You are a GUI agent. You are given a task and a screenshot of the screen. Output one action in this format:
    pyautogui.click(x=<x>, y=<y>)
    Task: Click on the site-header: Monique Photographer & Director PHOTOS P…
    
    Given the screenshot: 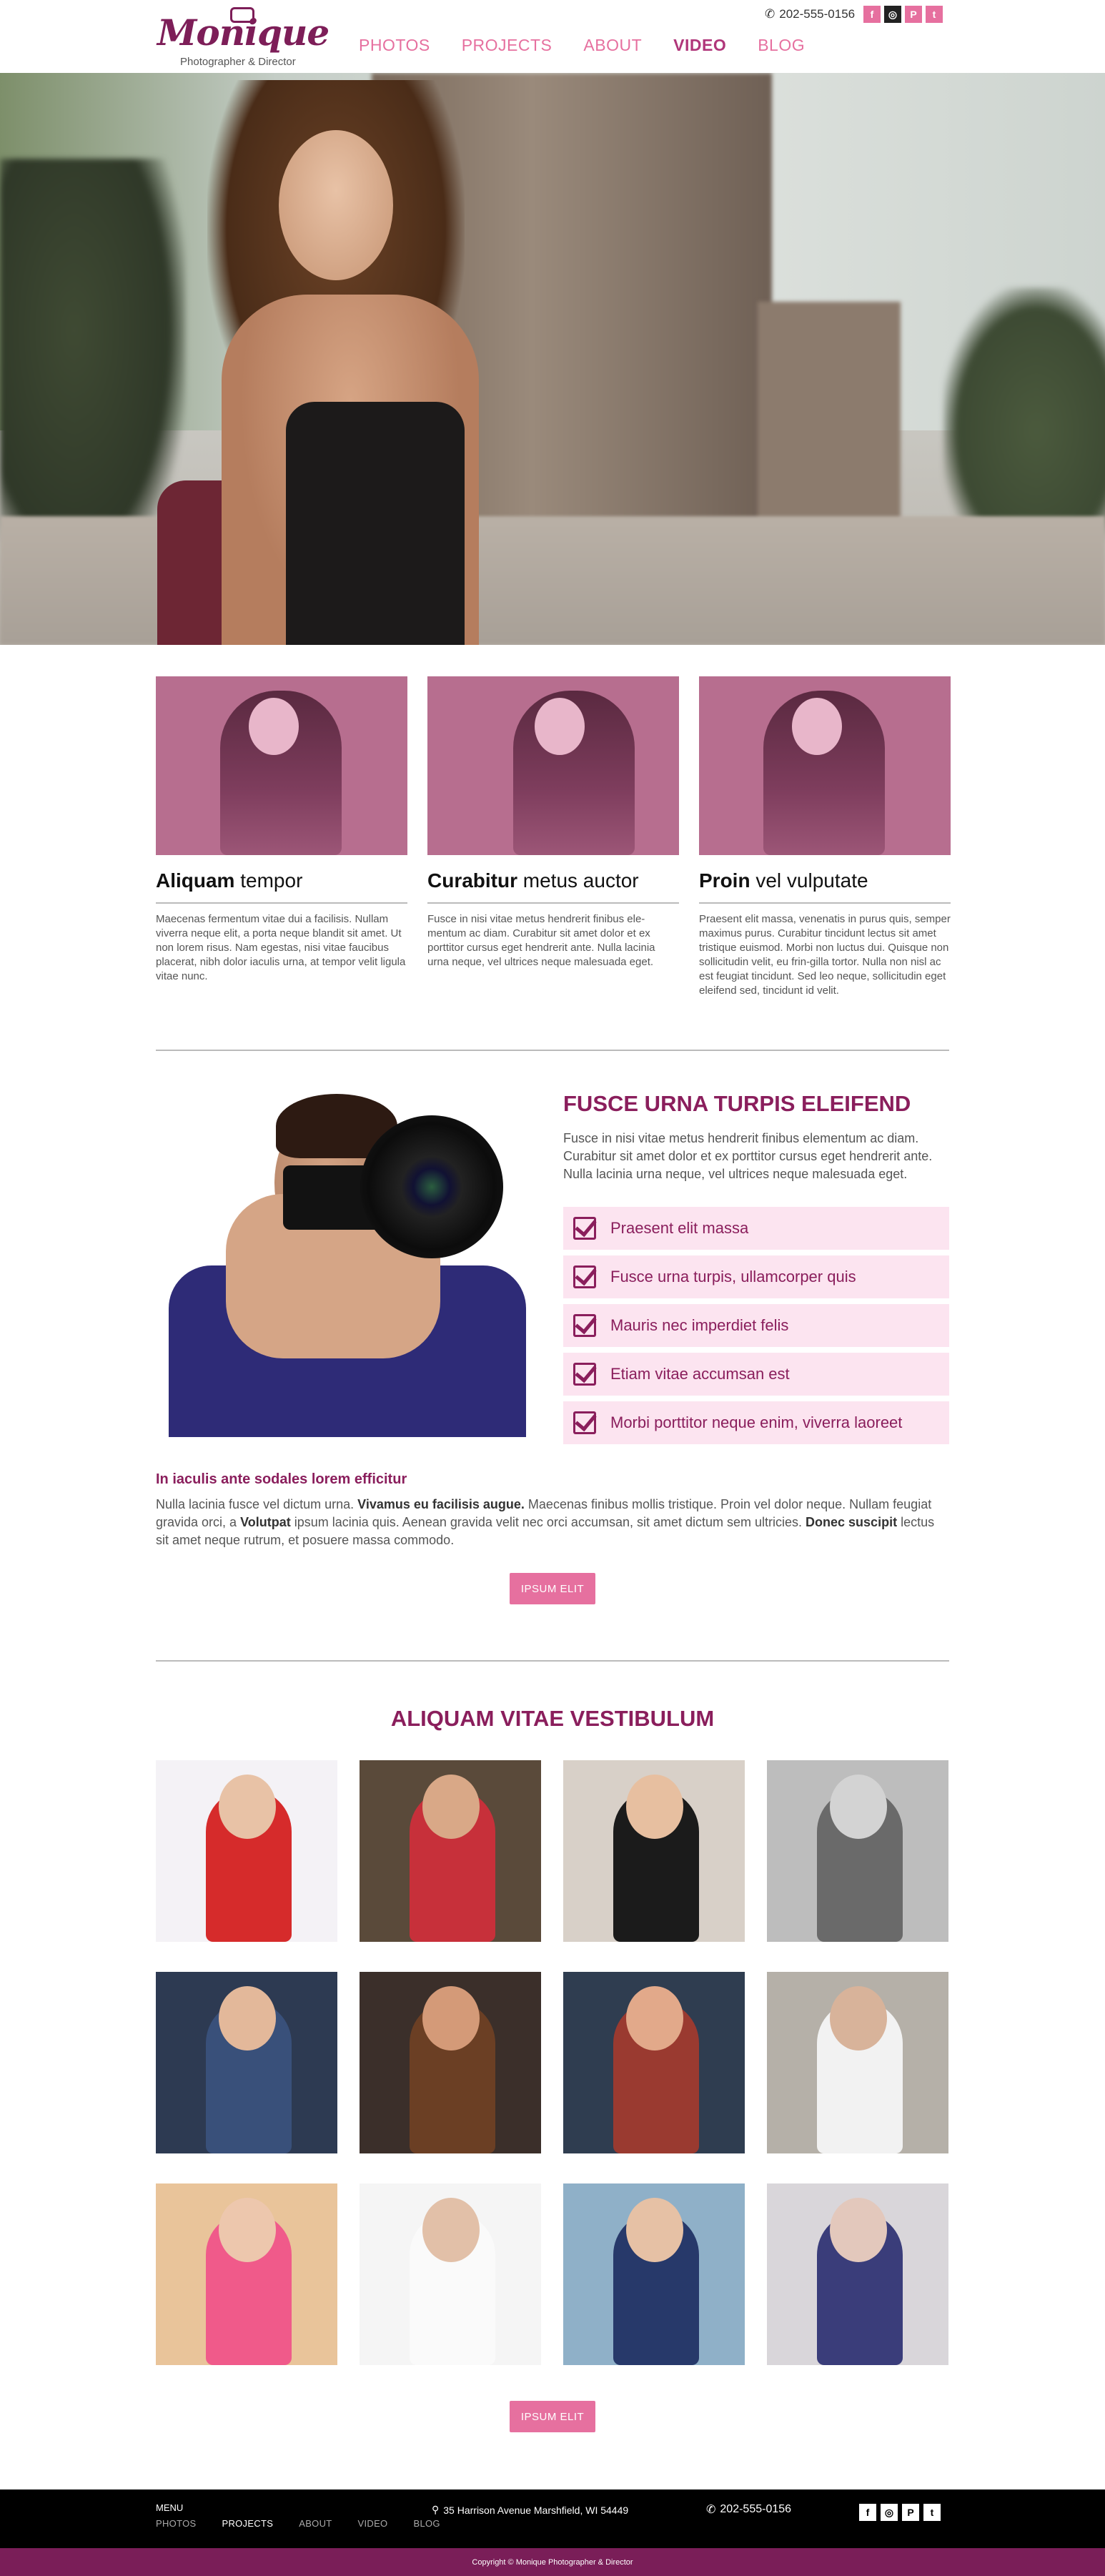 What is the action you would take?
    pyautogui.click(x=552, y=36)
    